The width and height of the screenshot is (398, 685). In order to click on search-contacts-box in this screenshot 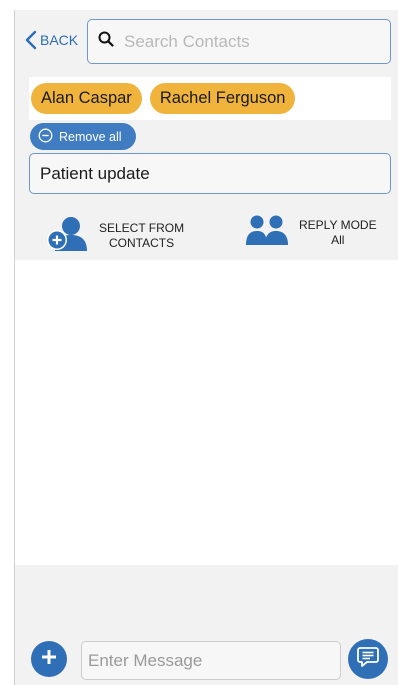, I will do `click(239, 41)`.